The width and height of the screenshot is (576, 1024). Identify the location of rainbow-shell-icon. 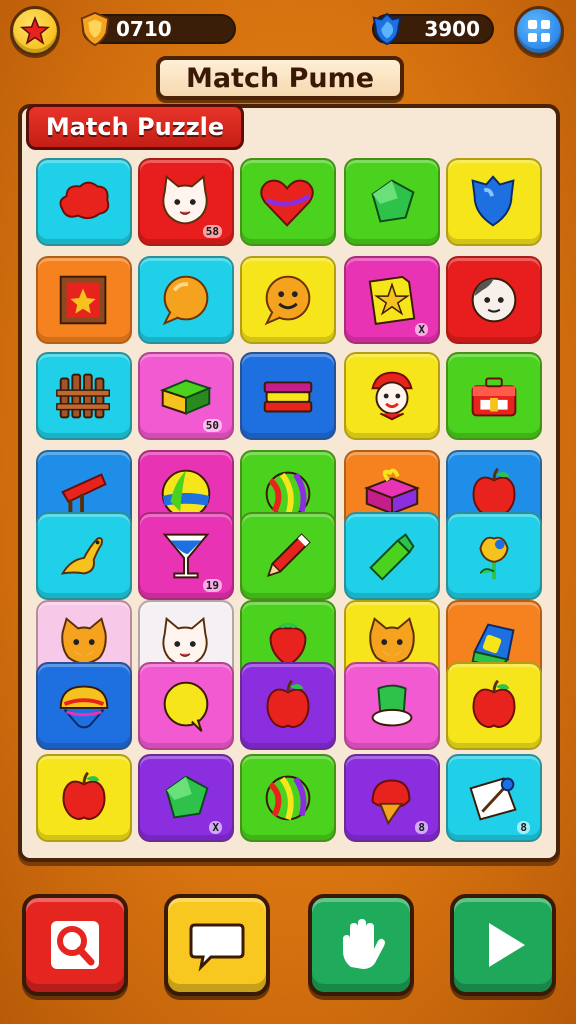
(84, 707).